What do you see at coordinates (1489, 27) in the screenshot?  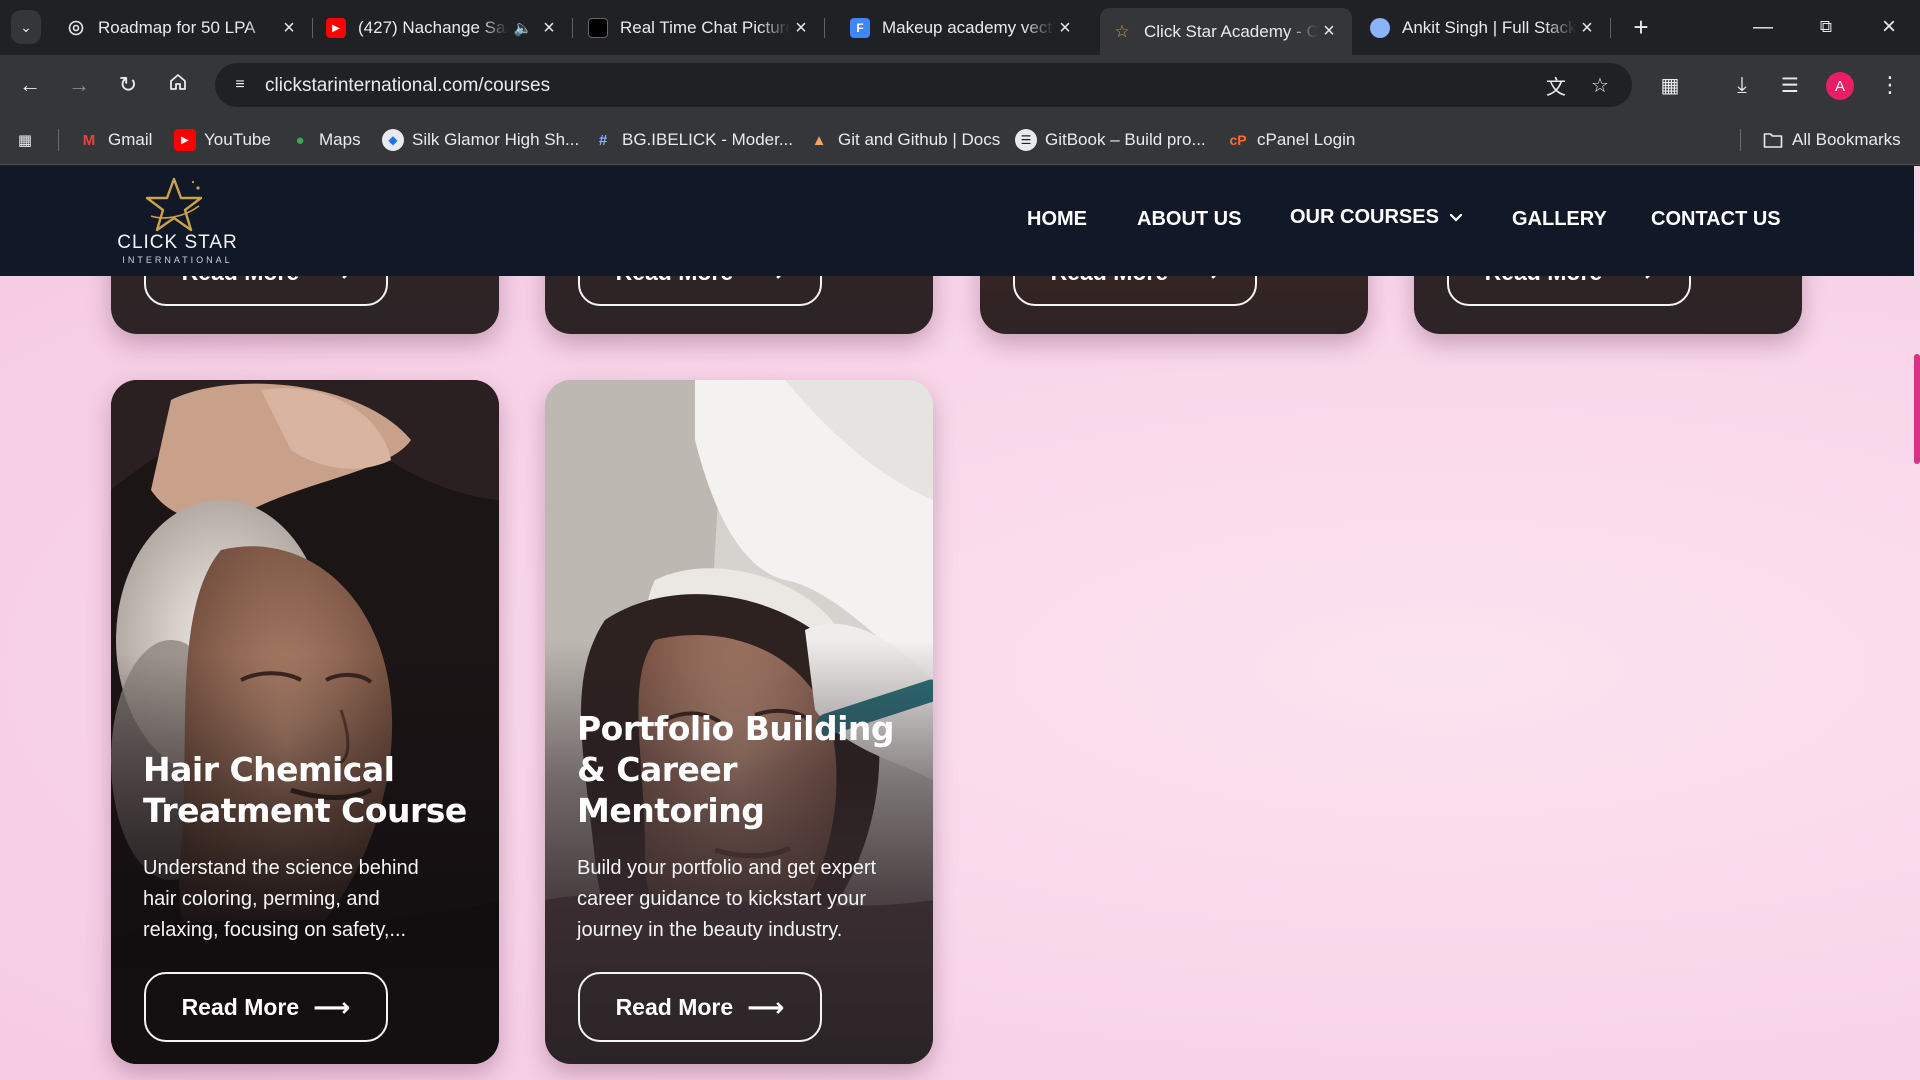 I see `tab-title: Ankit Singh | Full Stack` at bounding box center [1489, 27].